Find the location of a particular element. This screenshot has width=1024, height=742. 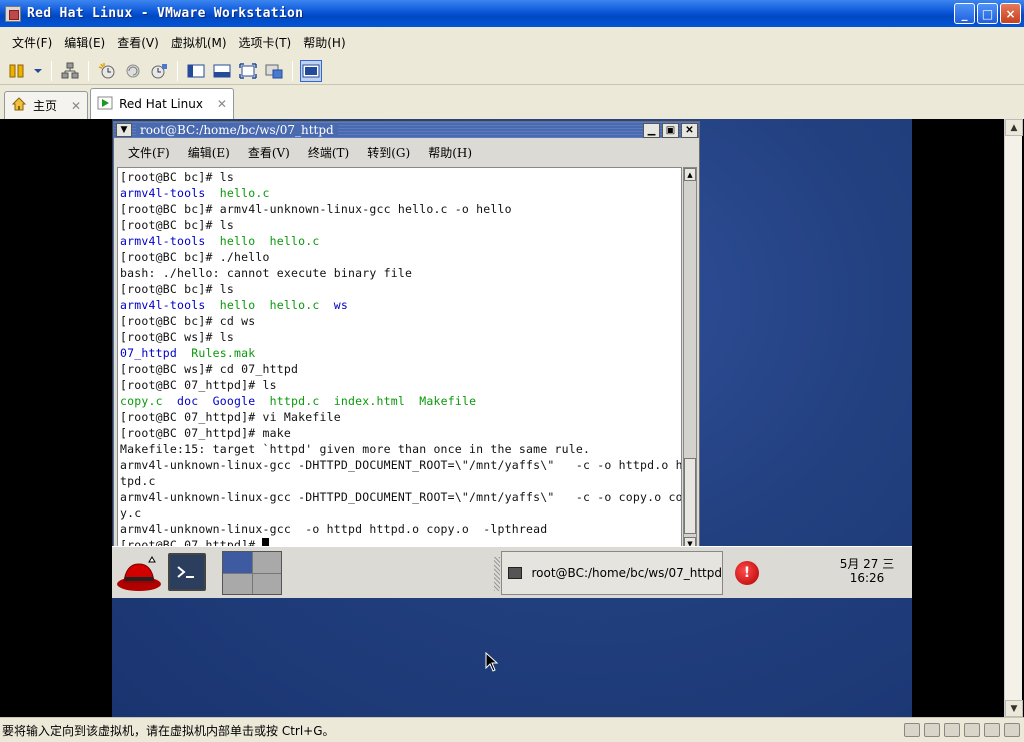

terminal-menu-view: 查看(V) is located at coordinates (269, 152).